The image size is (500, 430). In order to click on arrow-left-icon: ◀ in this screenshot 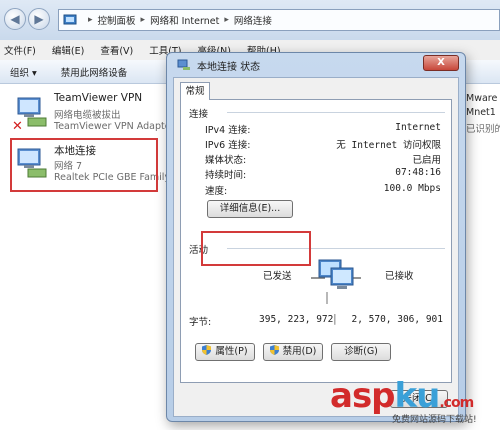, I will do `click(15, 19)`.